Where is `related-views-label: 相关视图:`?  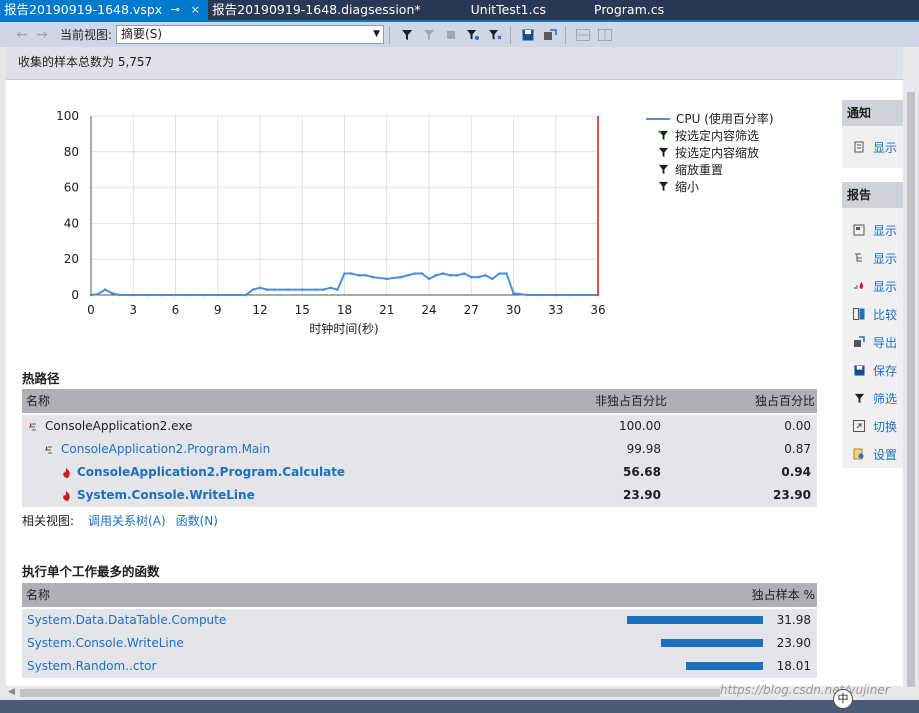 related-views-label: 相关视图: is located at coordinates (48, 521).